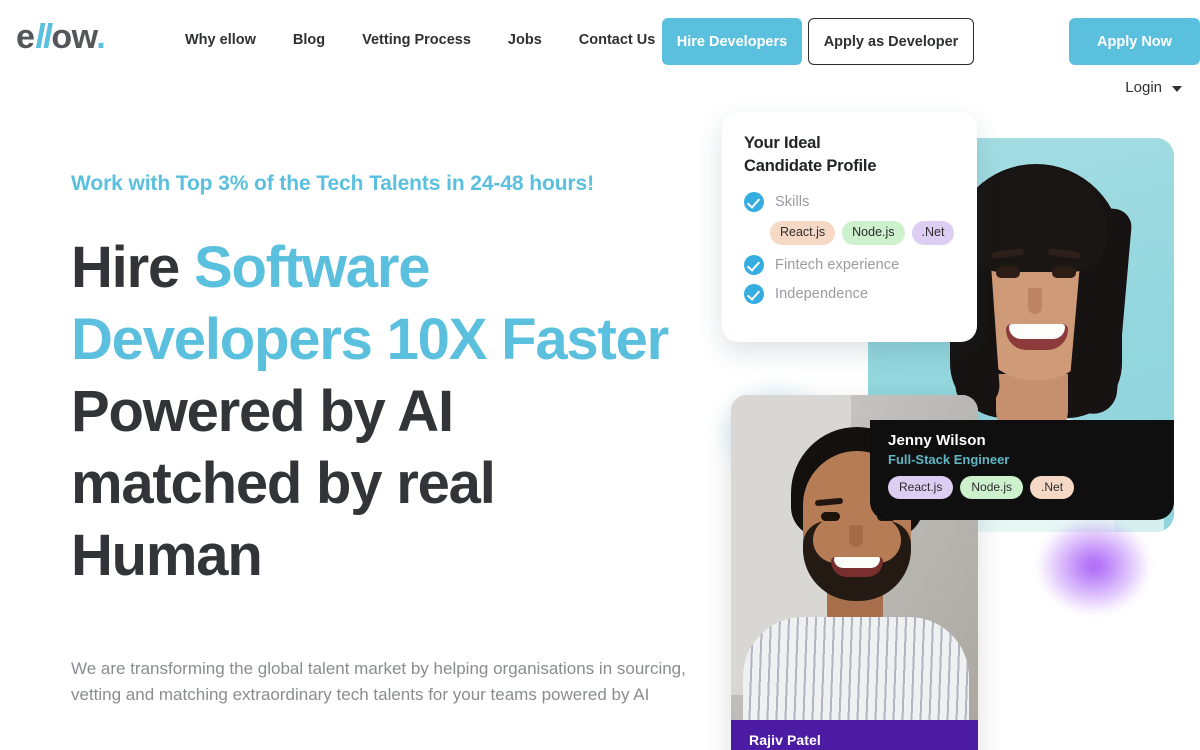 This screenshot has width=1200, height=750. What do you see at coordinates (416, 40) in the screenshot?
I see `nav-item-vetting-process: Vetting Process` at bounding box center [416, 40].